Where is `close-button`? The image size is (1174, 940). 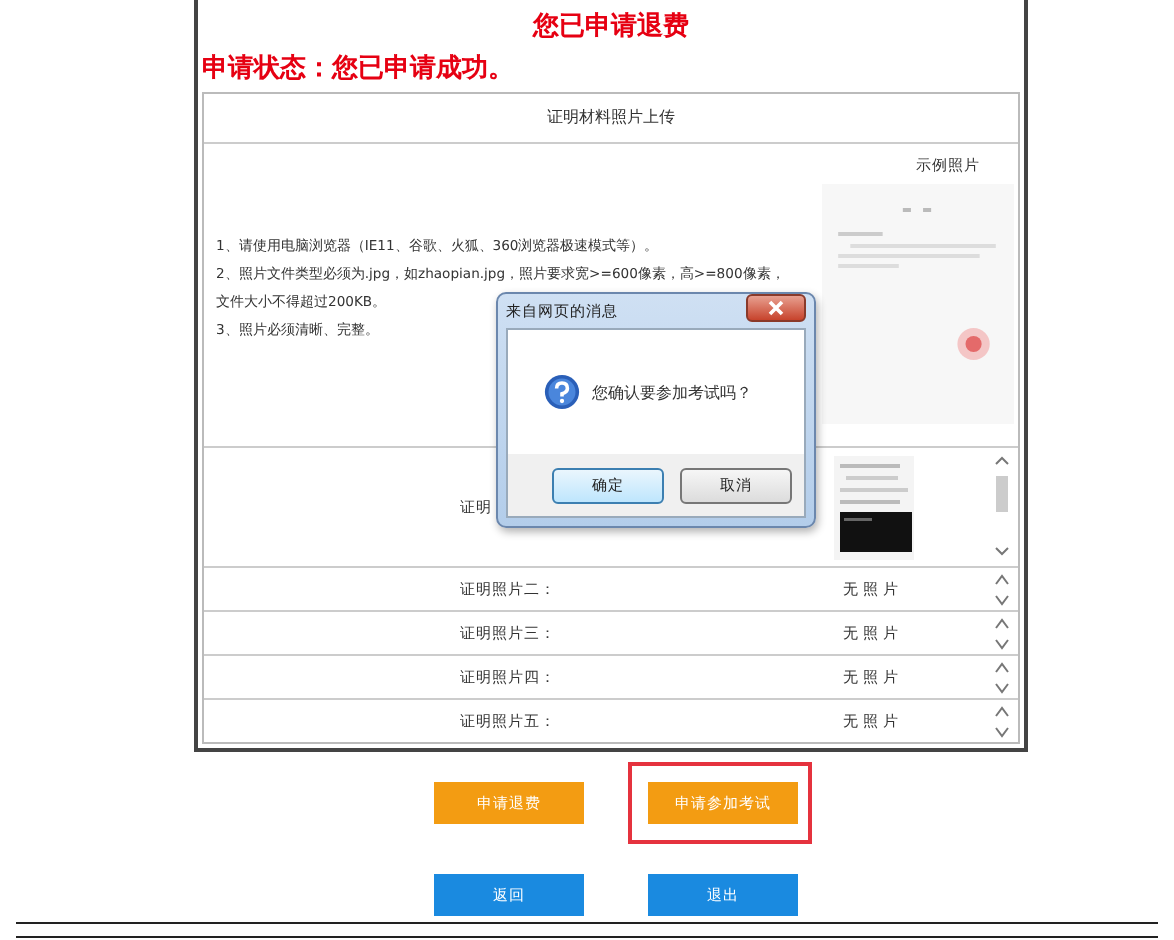 close-button is located at coordinates (776, 308).